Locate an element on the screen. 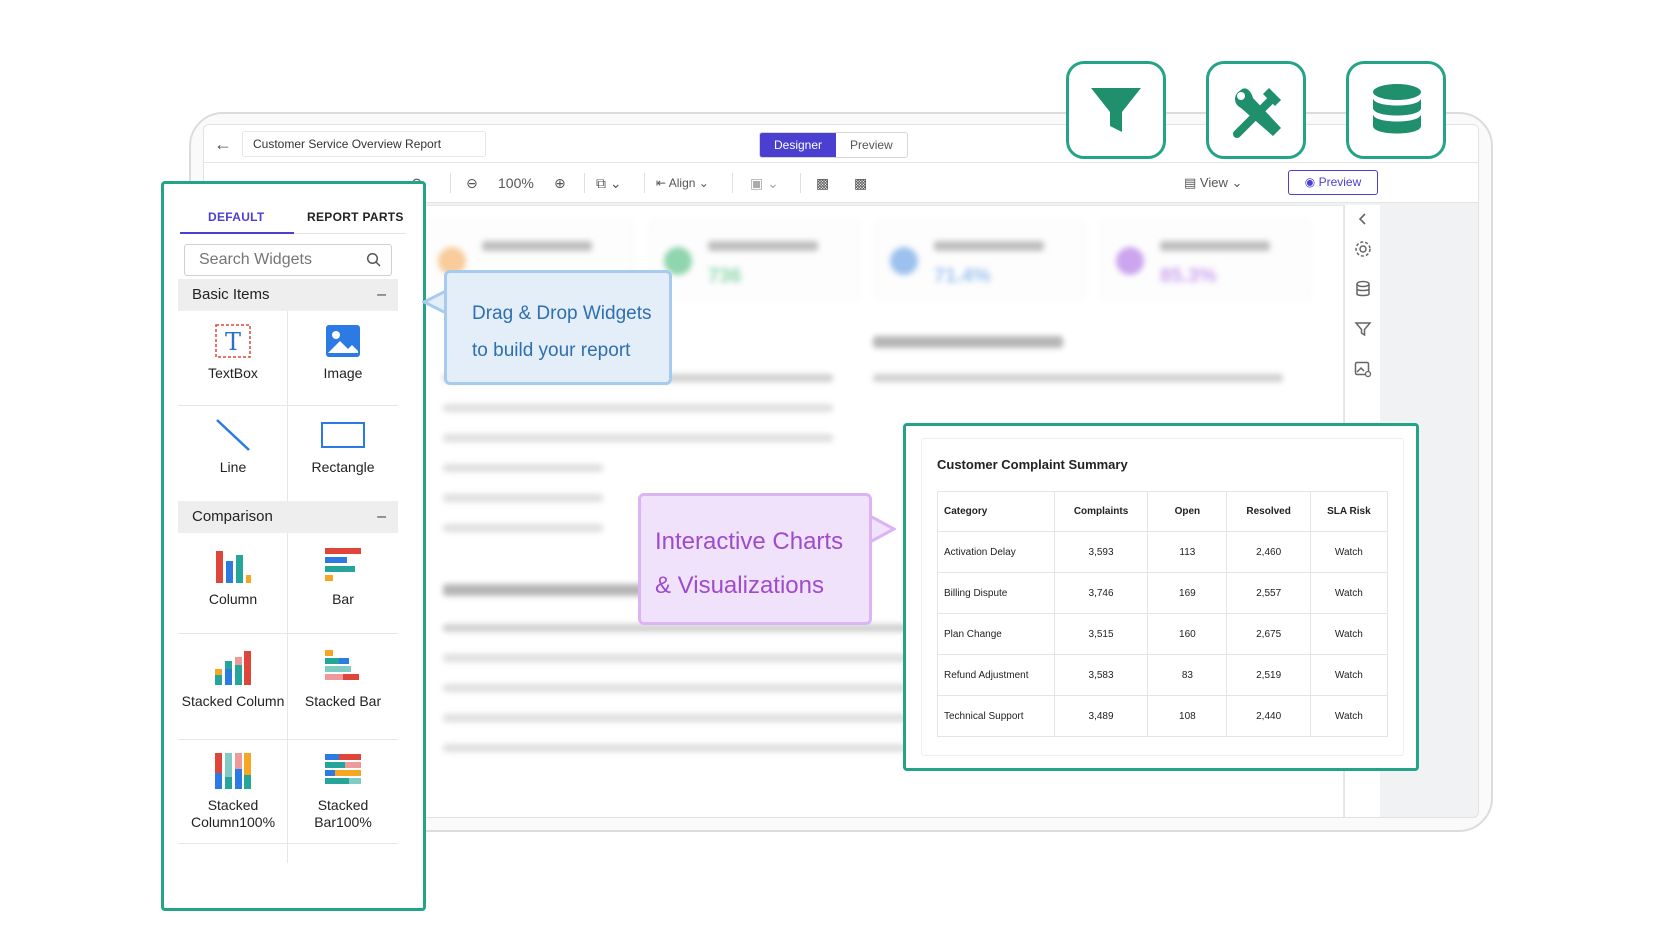 The width and height of the screenshot is (1672, 941). preview-label: Preview is located at coordinates (1340, 182).